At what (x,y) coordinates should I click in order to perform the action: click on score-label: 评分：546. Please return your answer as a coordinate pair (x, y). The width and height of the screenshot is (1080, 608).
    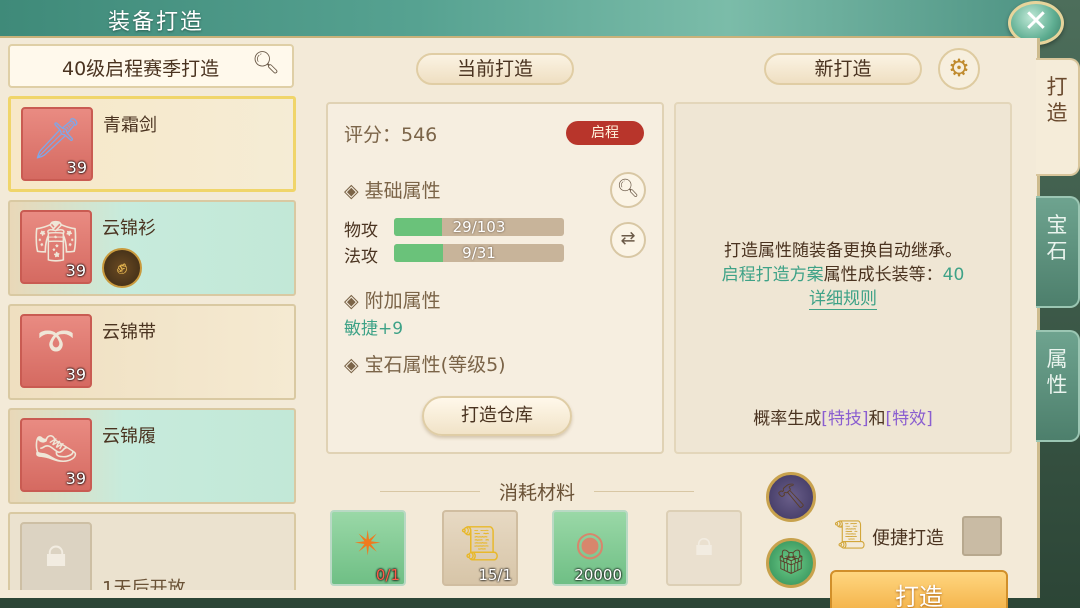
    Looking at the image, I should click on (391, 135).